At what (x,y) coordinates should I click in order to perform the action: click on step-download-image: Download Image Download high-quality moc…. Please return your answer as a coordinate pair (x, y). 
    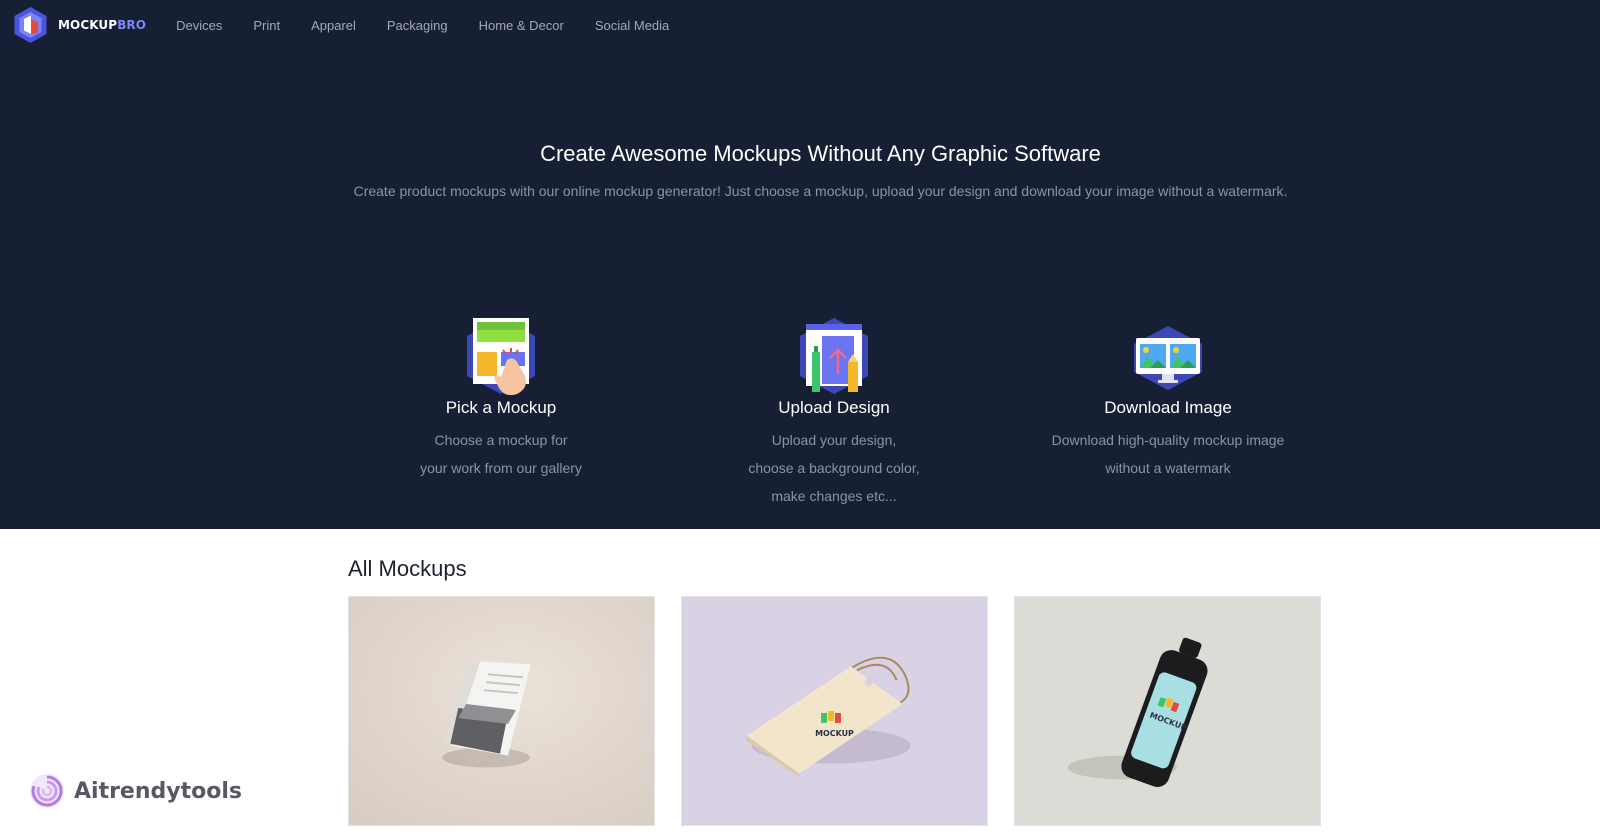
    Looking at the image, I should click on (1168, 399).